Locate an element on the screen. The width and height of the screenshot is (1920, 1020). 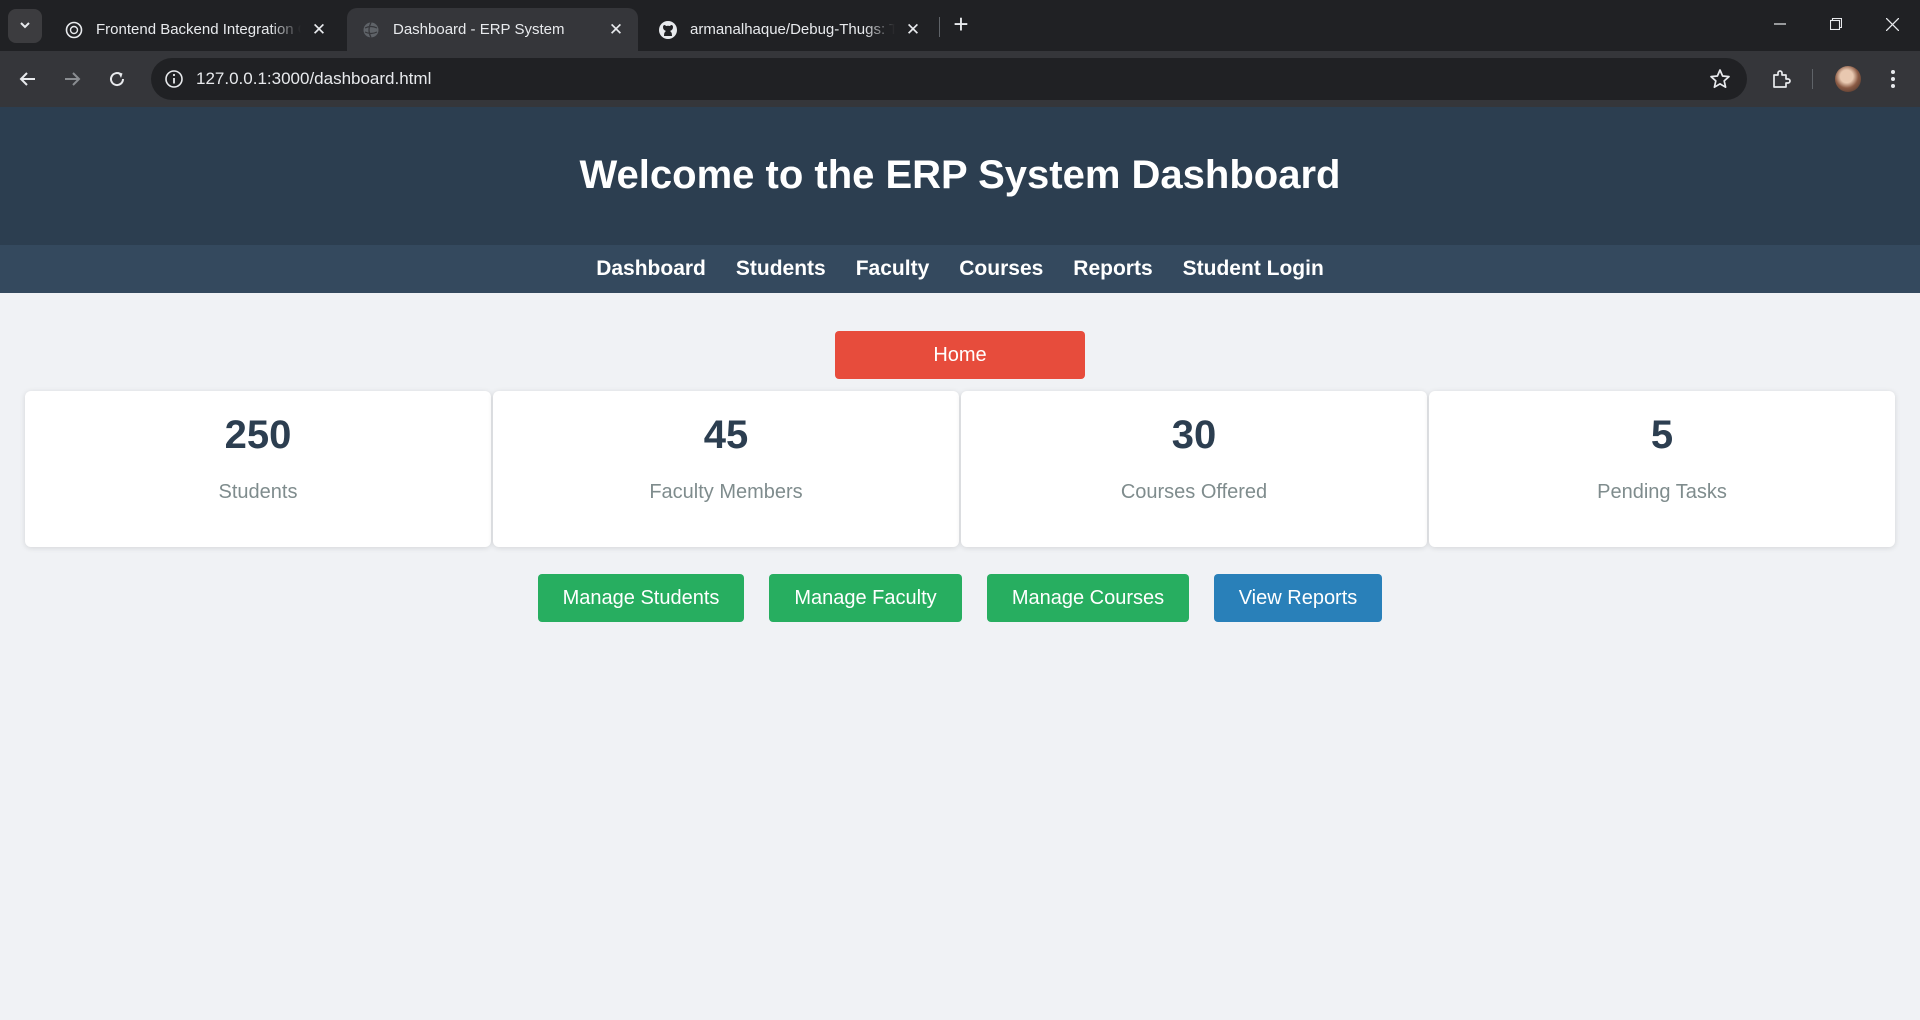
nav-reports: Reports is located at coordinates (1112, 269).